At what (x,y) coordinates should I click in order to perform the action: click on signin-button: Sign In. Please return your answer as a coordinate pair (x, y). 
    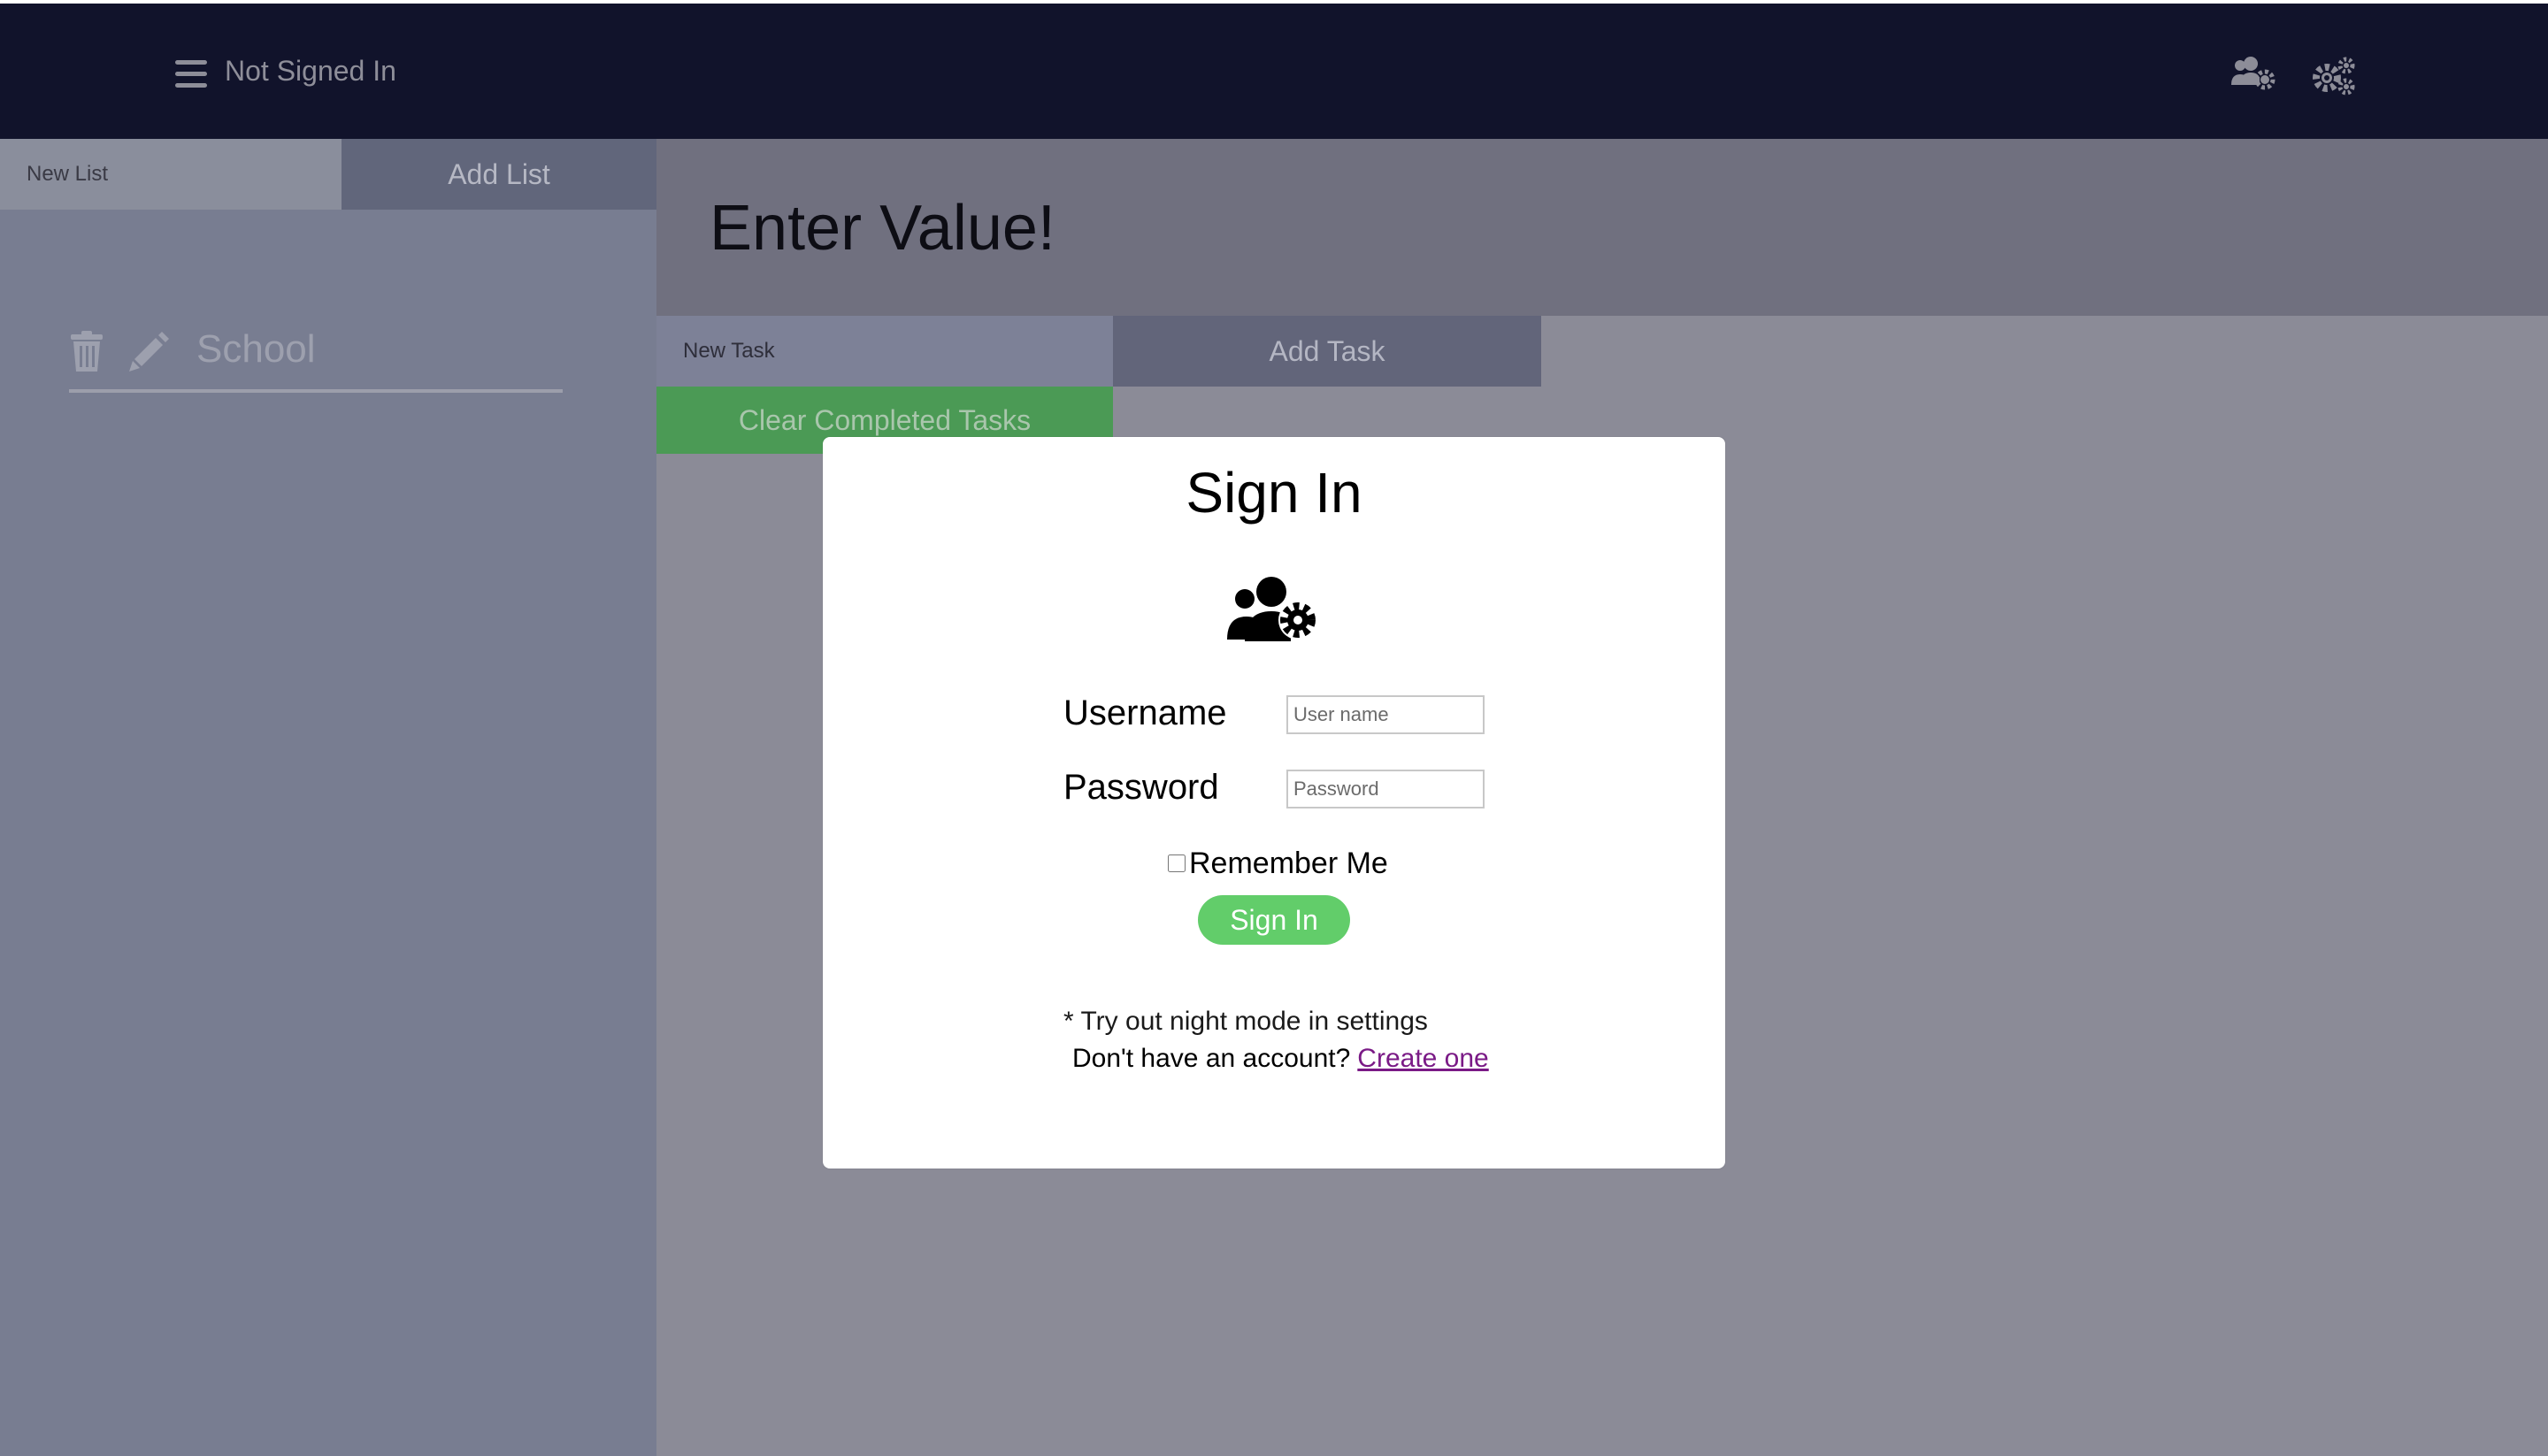
    Looking at the image, I should click on (1274, 920).